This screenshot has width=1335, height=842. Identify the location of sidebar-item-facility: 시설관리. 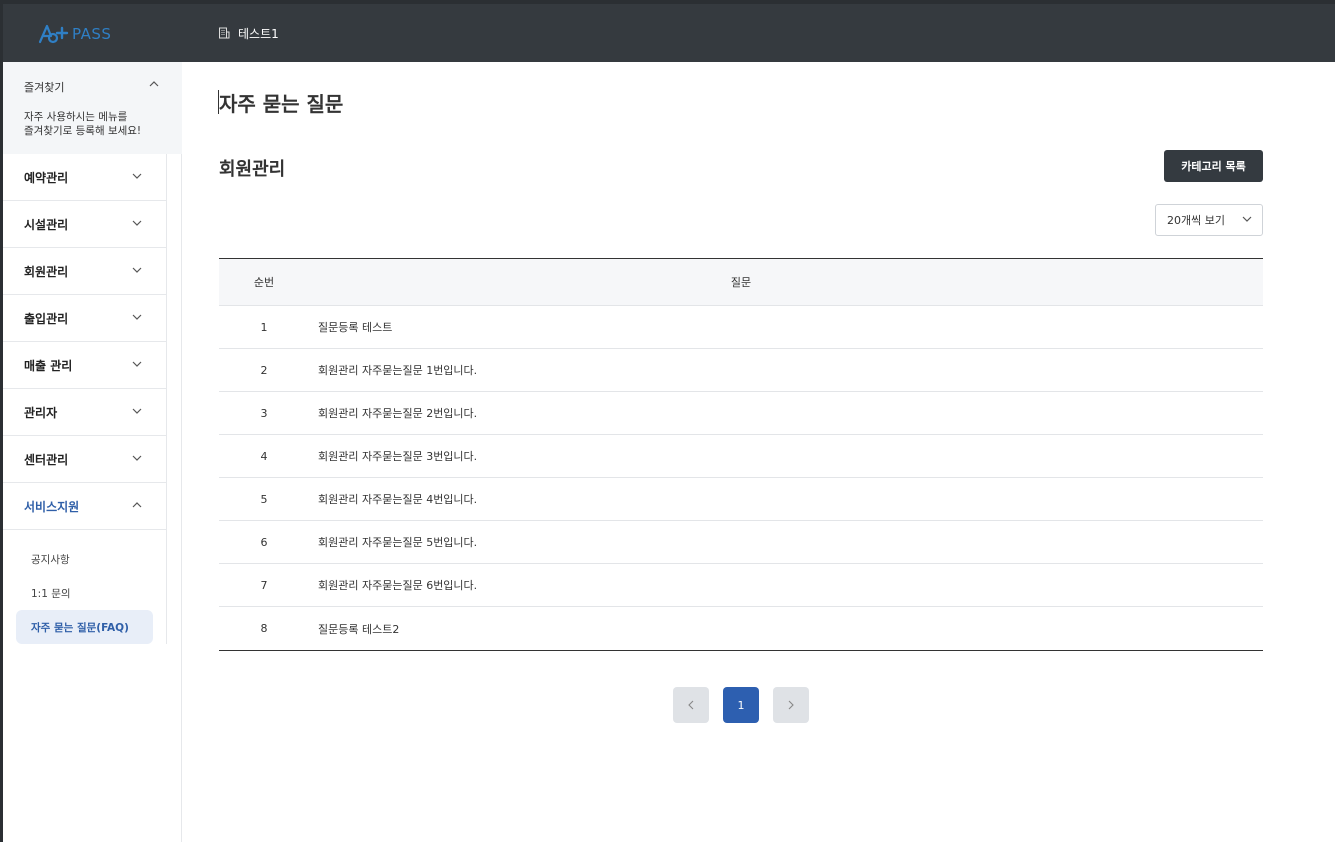
(84, 224).